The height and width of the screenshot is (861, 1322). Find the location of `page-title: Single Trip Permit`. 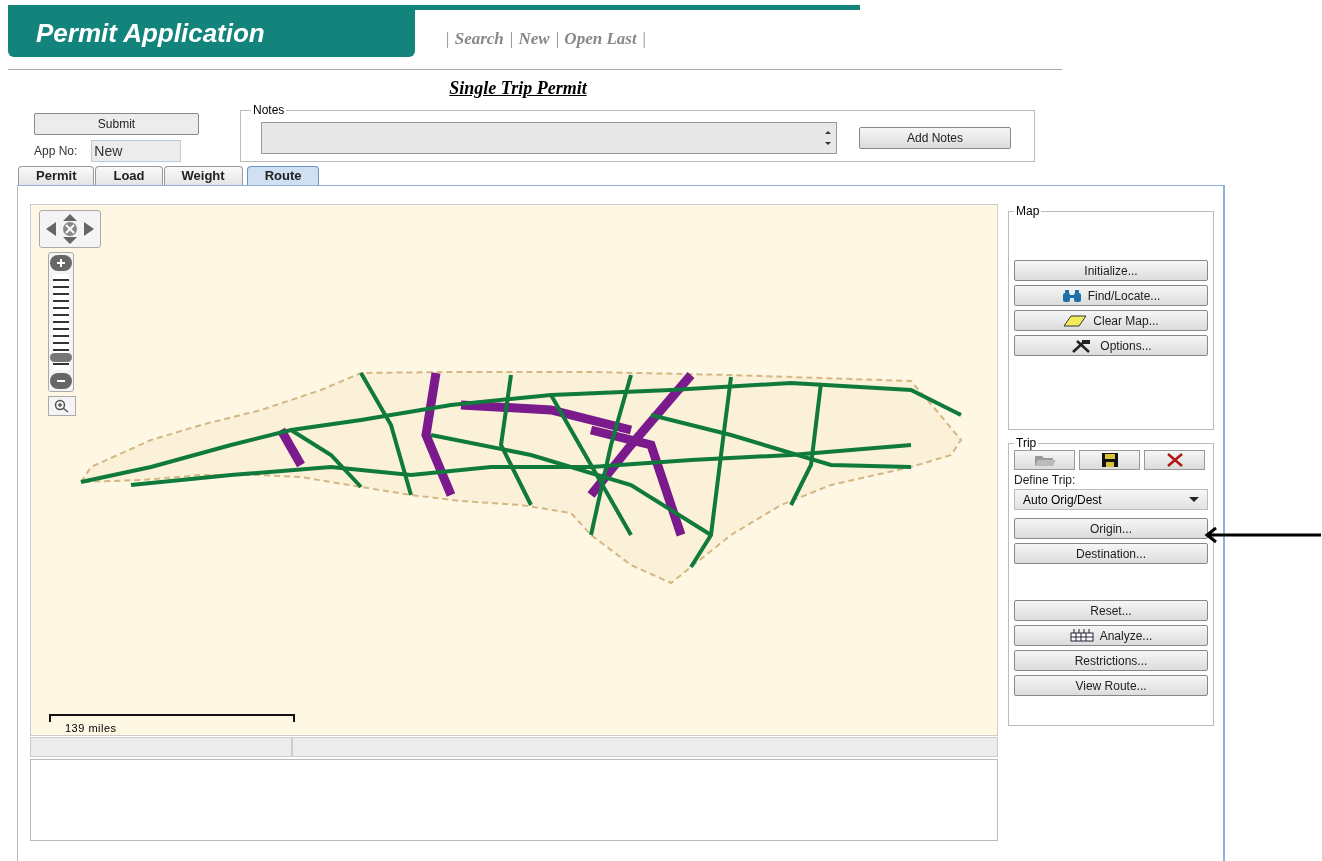

page-title: Single Trip Permit is located at coordinates (518, 88).